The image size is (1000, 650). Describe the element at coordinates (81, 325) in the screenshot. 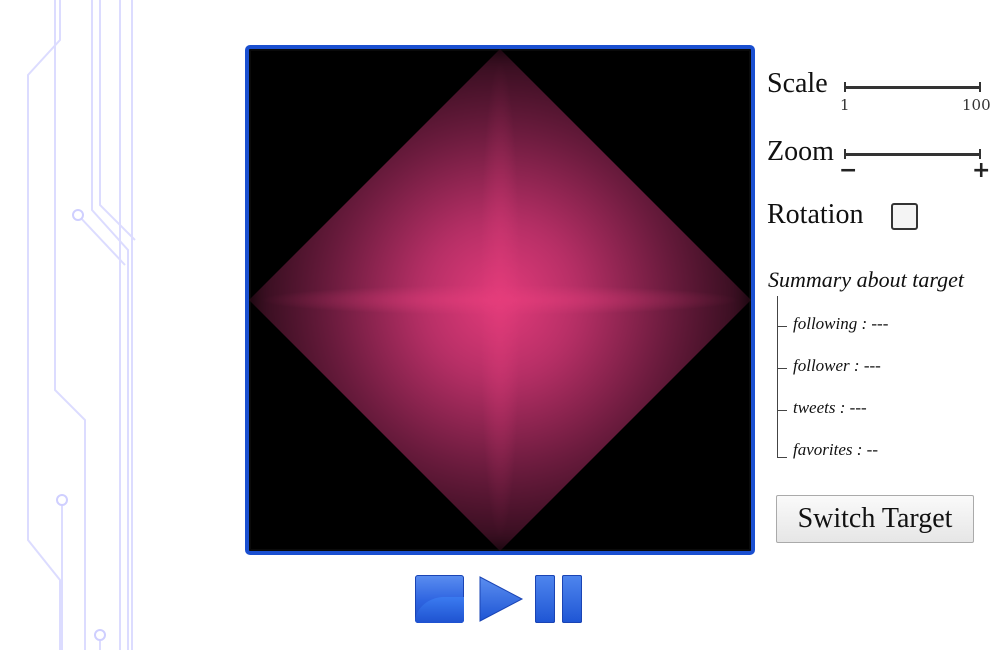

I see `circuit-decoration` at that location.